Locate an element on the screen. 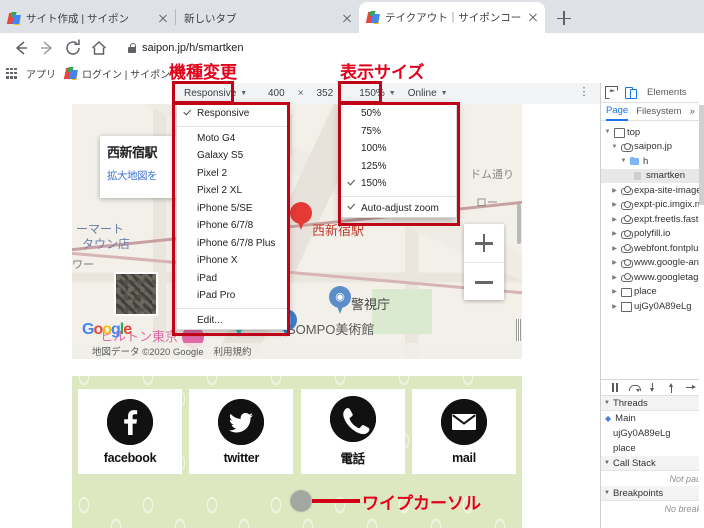 The height and width of the screenshot is (528, 704). social-button-label: mail is located at coordinates (464, 457).